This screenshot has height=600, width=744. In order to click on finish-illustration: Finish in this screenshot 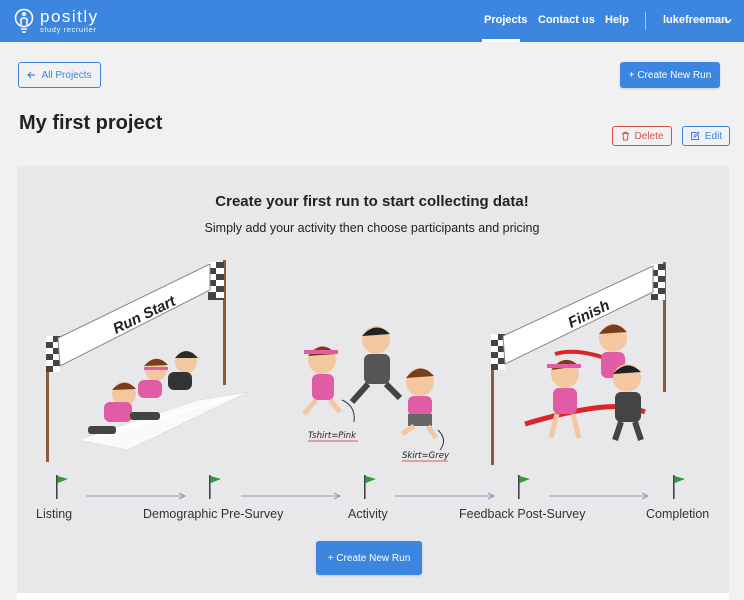, I will do `click(578, 363)`.